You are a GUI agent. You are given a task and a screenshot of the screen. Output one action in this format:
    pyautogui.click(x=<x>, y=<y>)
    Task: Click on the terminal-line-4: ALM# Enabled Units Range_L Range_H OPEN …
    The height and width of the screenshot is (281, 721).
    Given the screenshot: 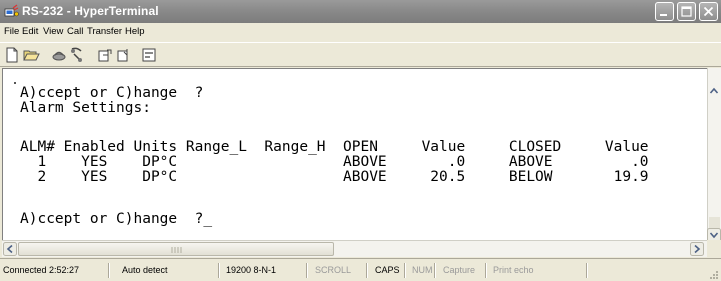 What is the action you would take?
    pyautogui.click(x=334, y=147)
    